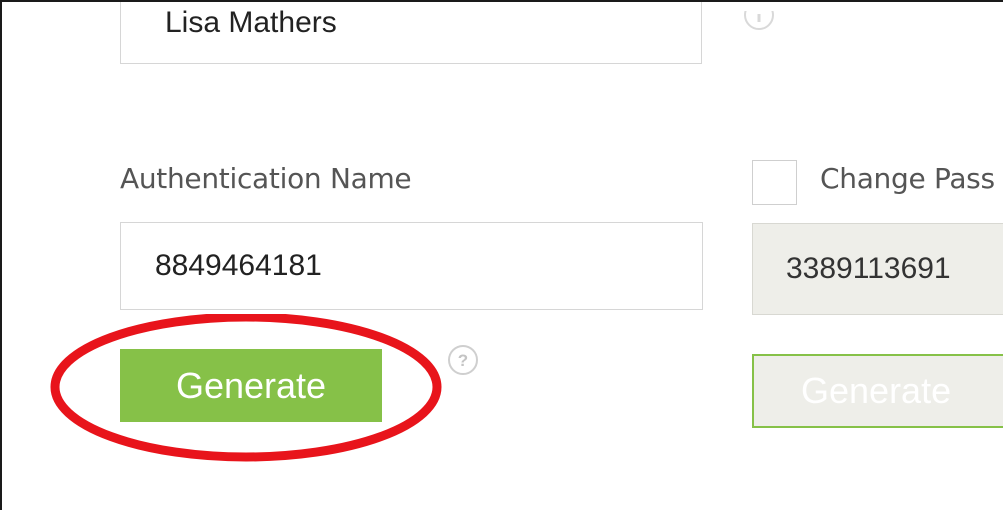 The height and width of the screenshot is (510, 1003). I want to click on user-select: Lisa Mathers, so click(411, 33).